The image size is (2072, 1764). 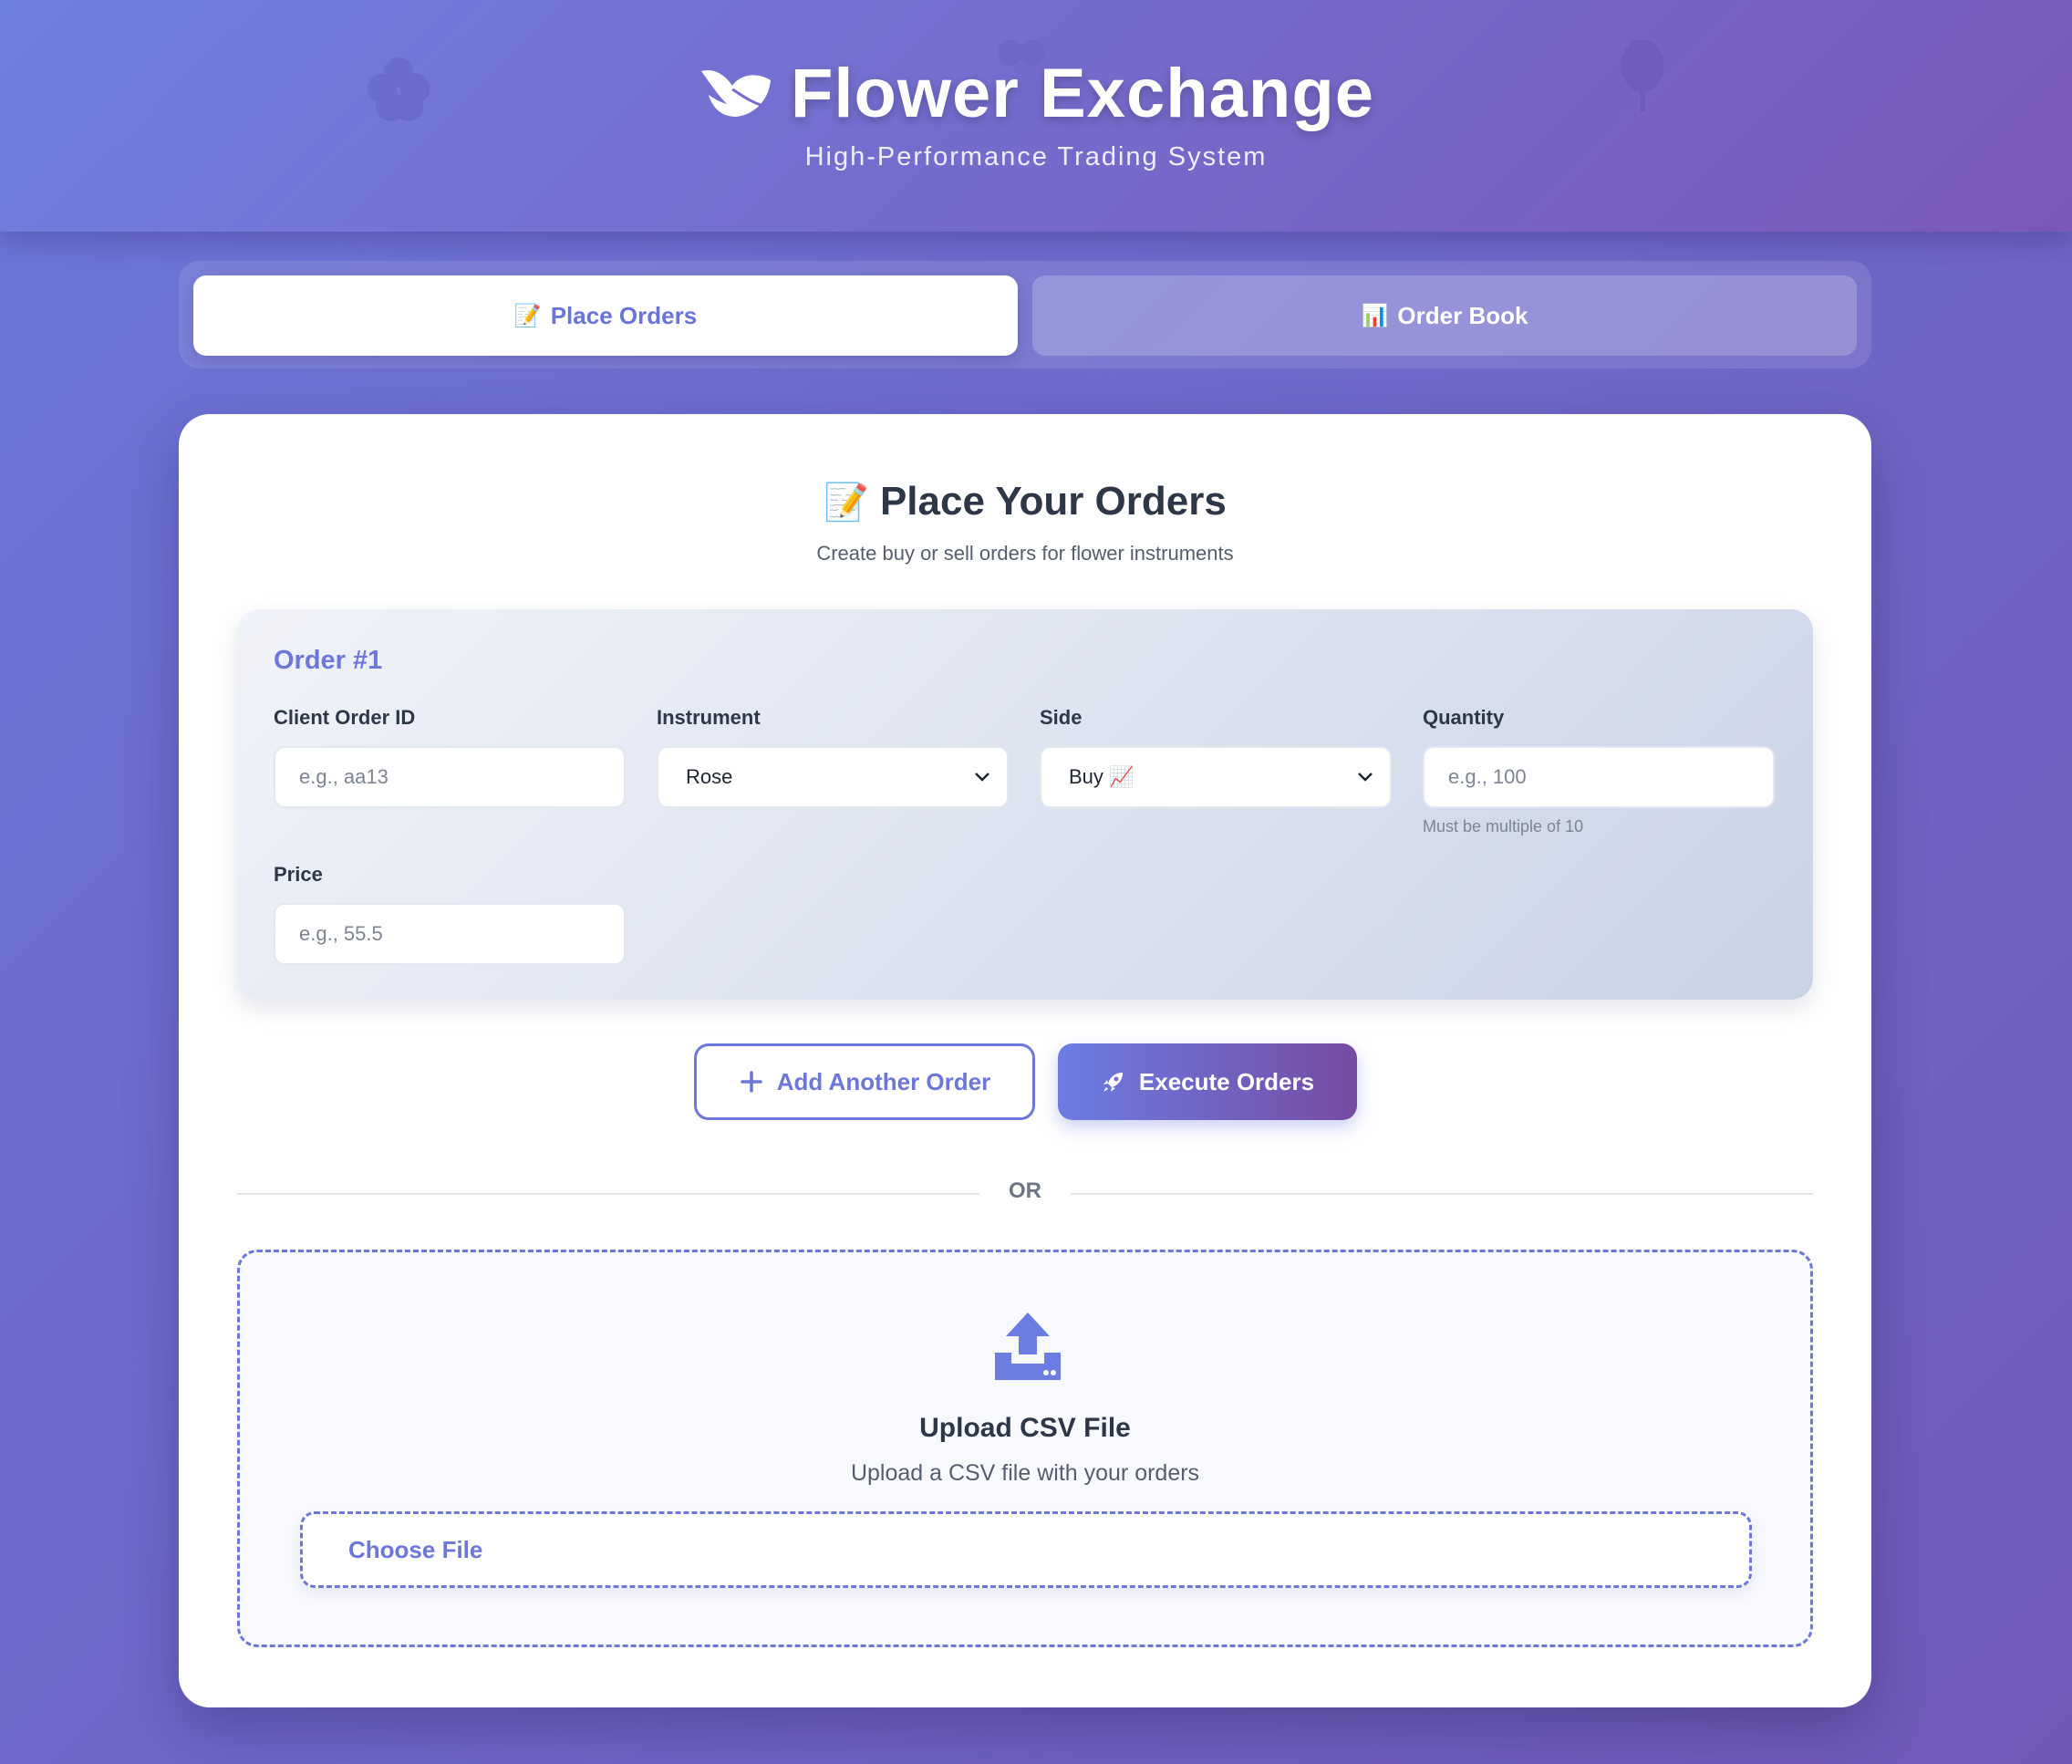 I want to click on upload-subtitle: Upload a CSV file with your orders, so click(x=1025, y=1473).